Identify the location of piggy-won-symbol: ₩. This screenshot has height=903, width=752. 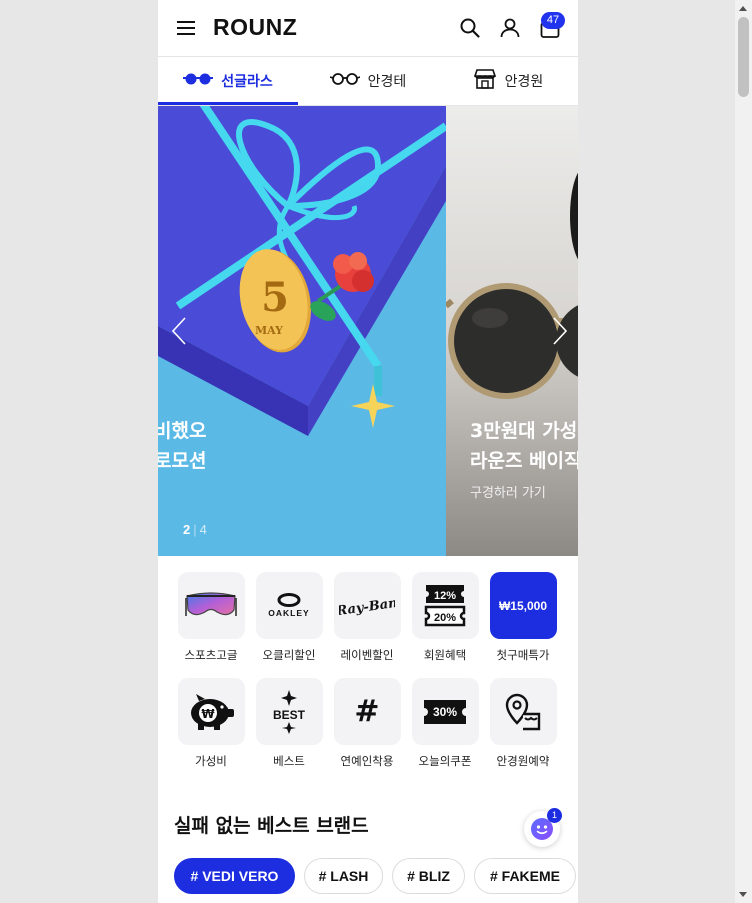
(208, 714).